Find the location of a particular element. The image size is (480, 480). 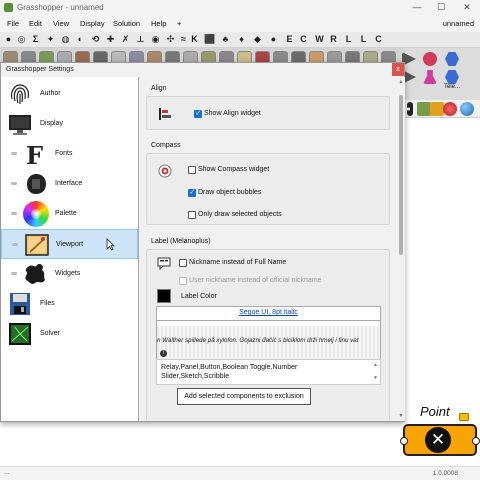

tab-kangaroo-icon: ◆ is located at coordinates (257, 39).